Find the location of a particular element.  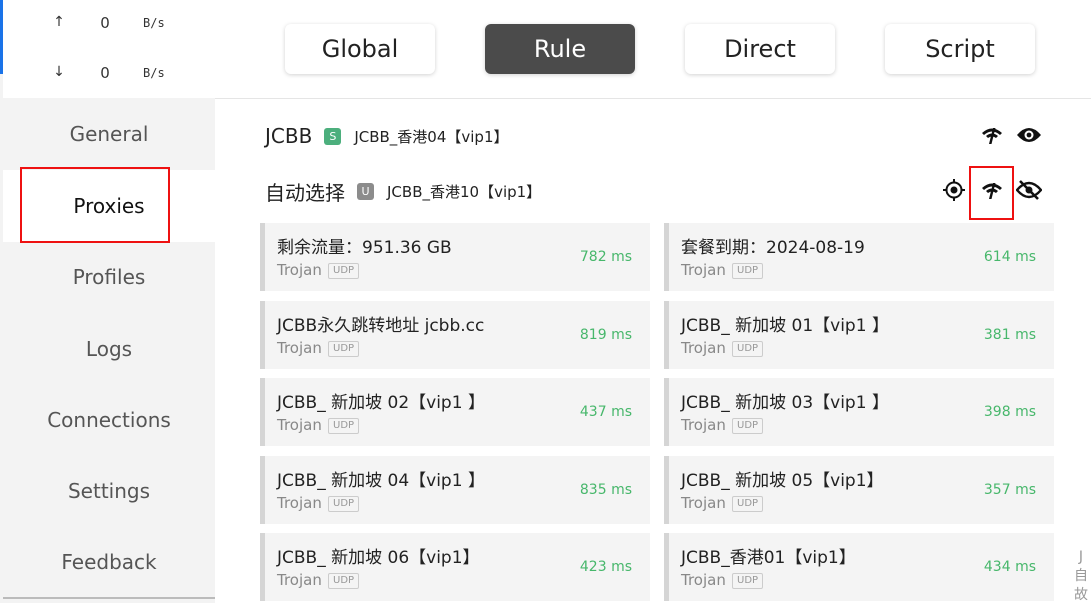

group-type-badge: S is located at coordinates (333, 136).